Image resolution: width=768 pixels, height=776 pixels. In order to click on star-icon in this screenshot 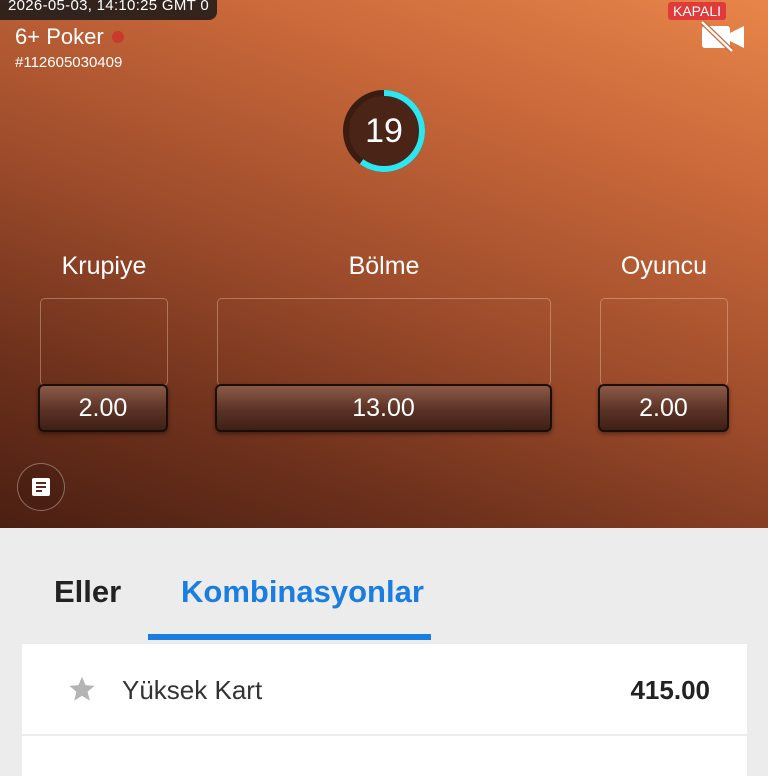, I will do `click(82, 689)`.